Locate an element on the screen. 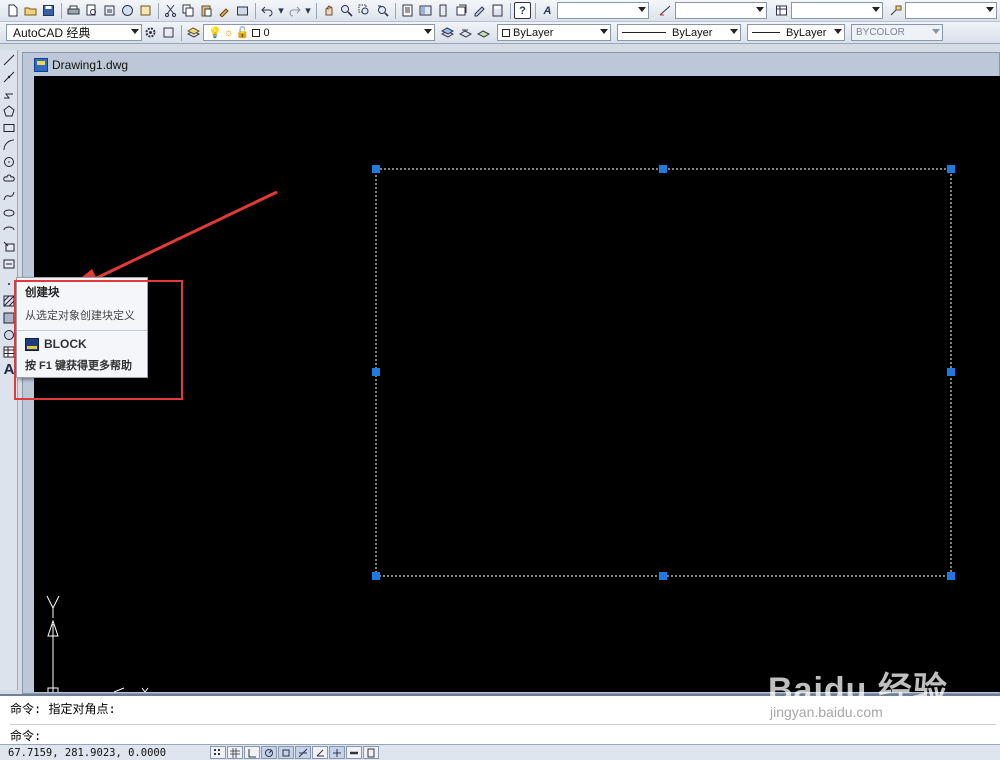 The height and width of the screenshot is (760, 1000). layer-previous-icon is located at coordinates (465, 32).